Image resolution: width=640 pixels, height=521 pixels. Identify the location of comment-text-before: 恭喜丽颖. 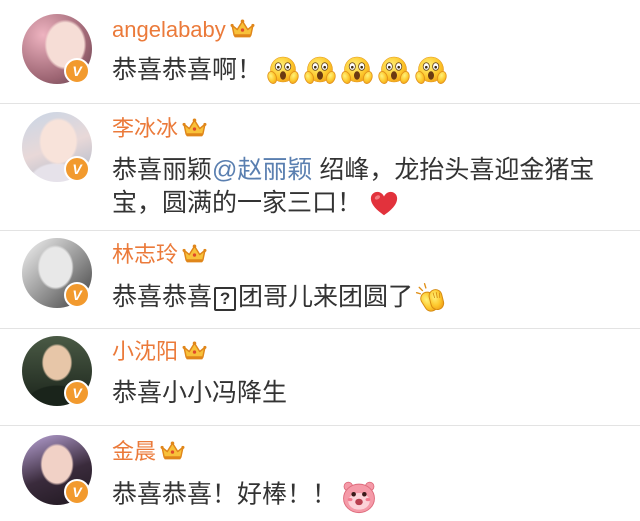
(162, 170).